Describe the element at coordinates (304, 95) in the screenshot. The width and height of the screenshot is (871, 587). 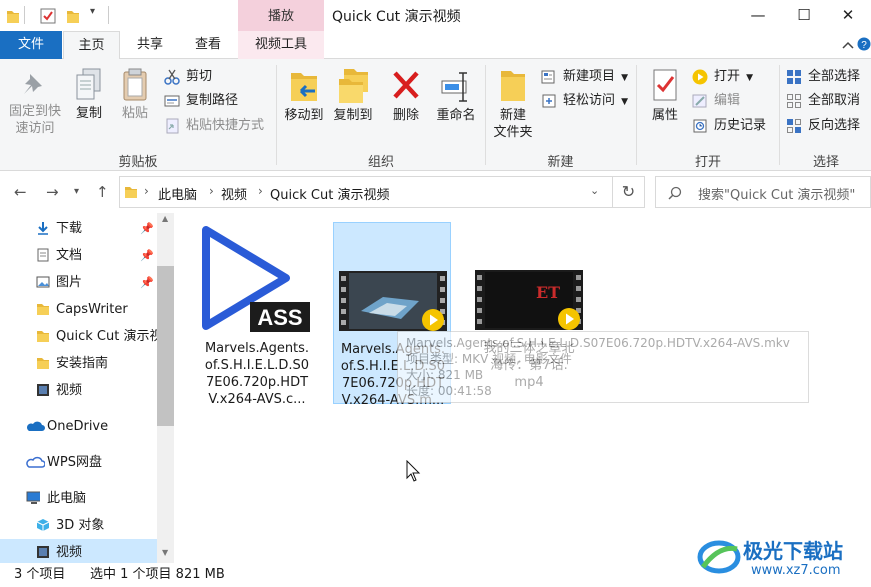
I see `move-to-button: 移动到` at that location.